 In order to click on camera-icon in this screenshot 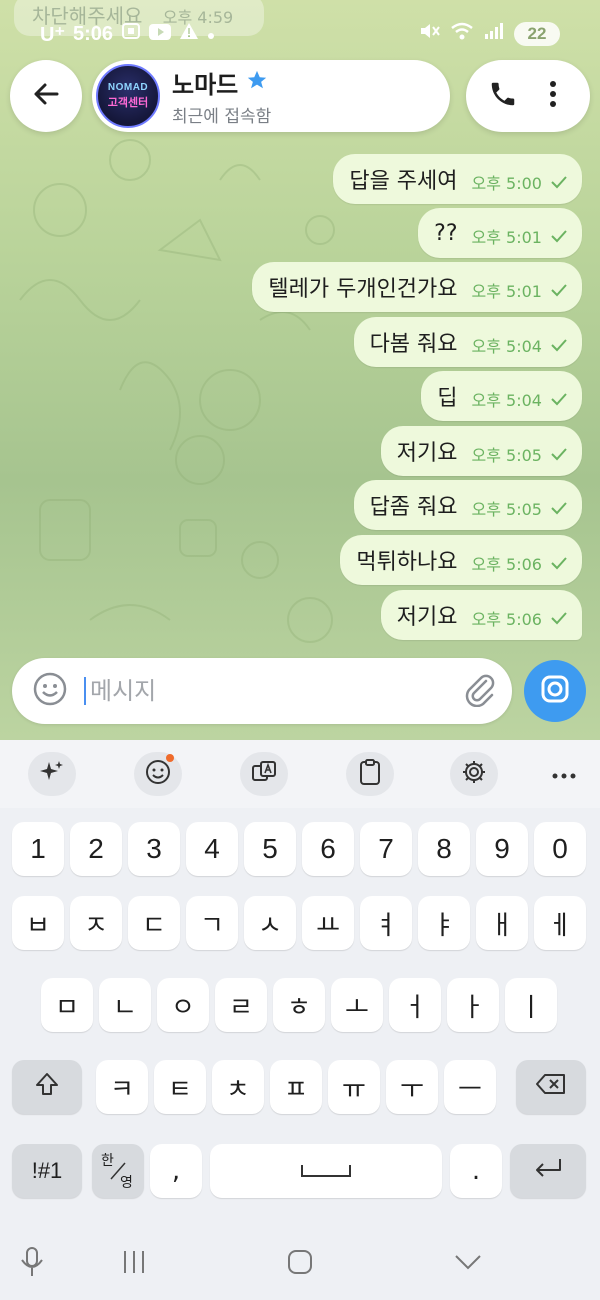, I will do `click(555, 691)`.